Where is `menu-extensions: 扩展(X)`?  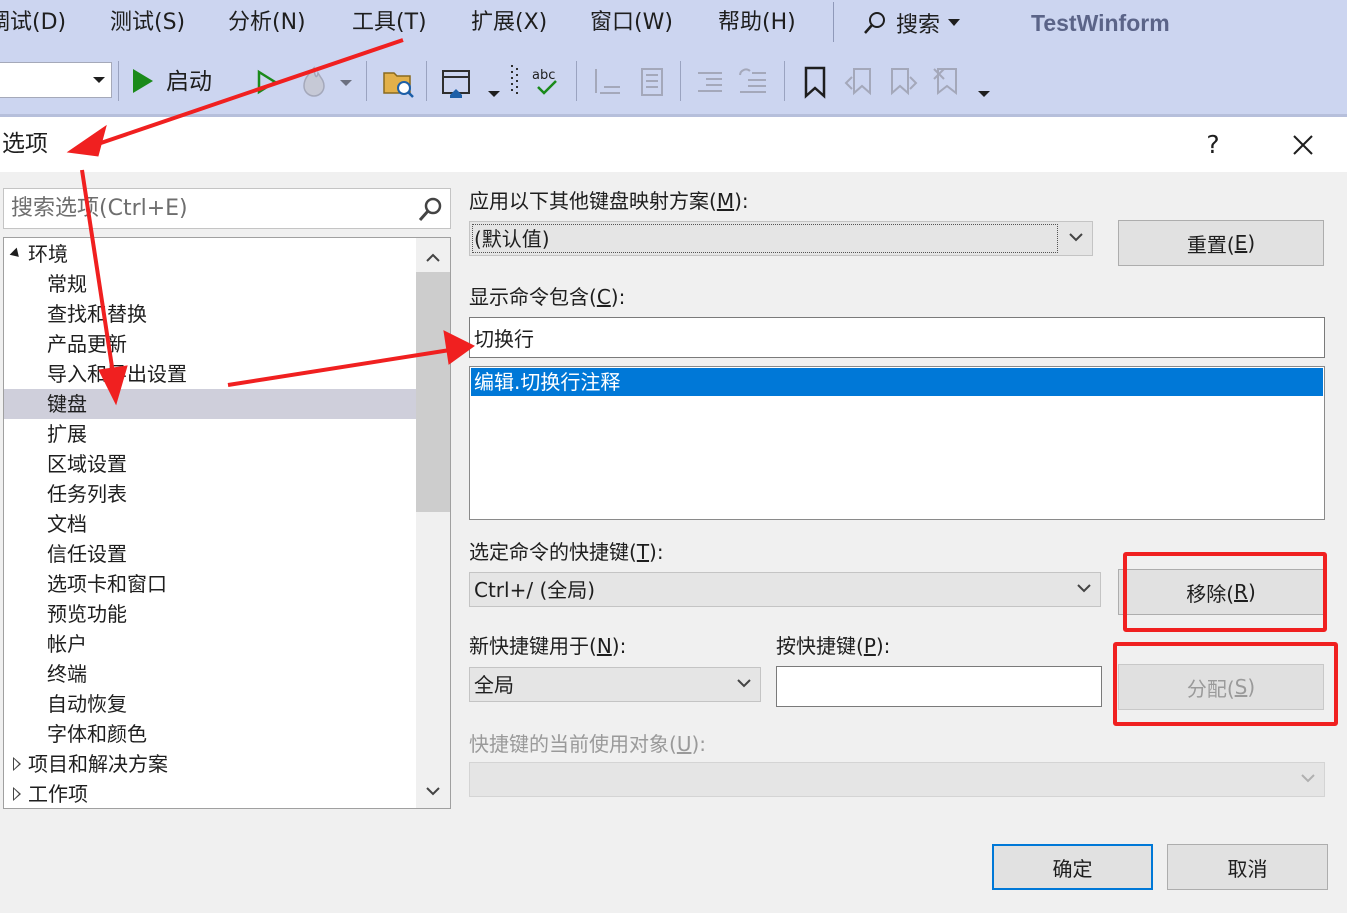 menu-extensions: 扩展(X) is located at coordinates (509, 23).